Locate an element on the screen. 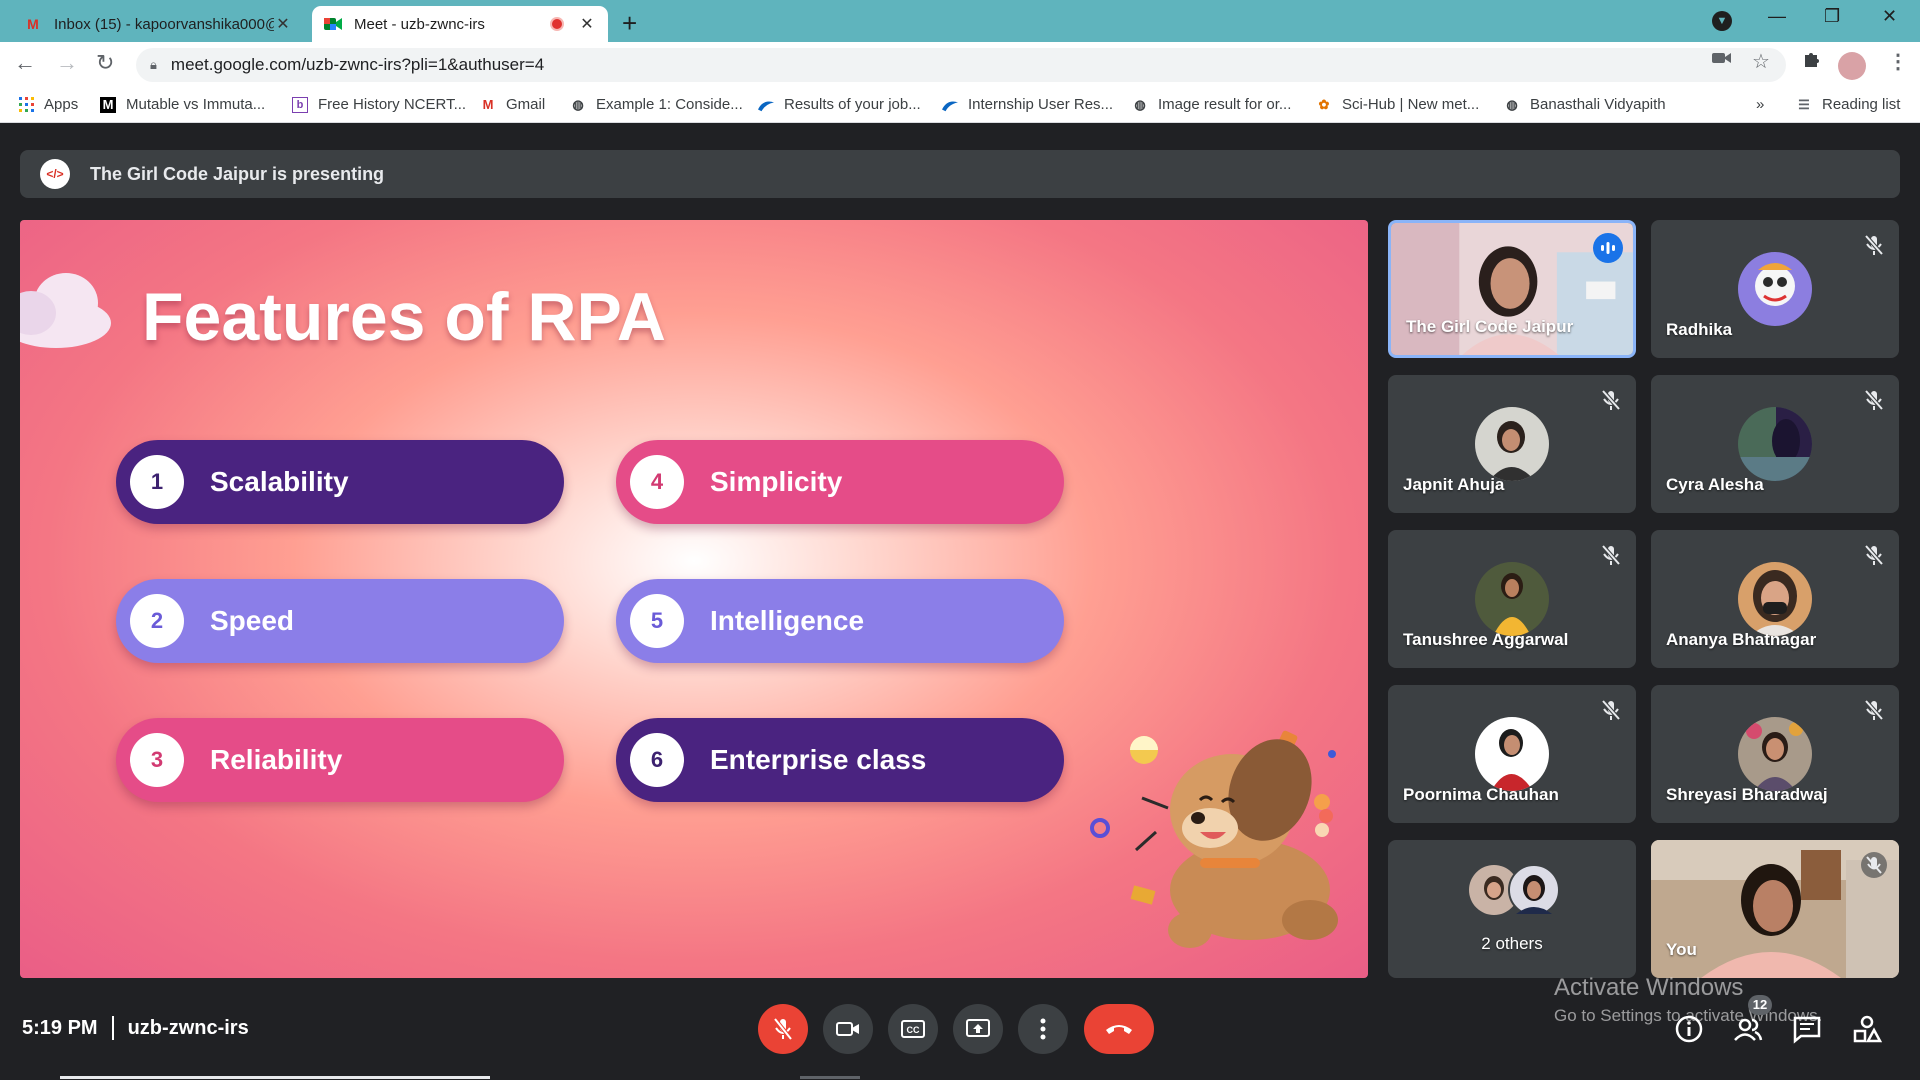 This screenshot has width=1920, height=1080. participant-tile-others: 2 others is located at coordinates (1512, 909).